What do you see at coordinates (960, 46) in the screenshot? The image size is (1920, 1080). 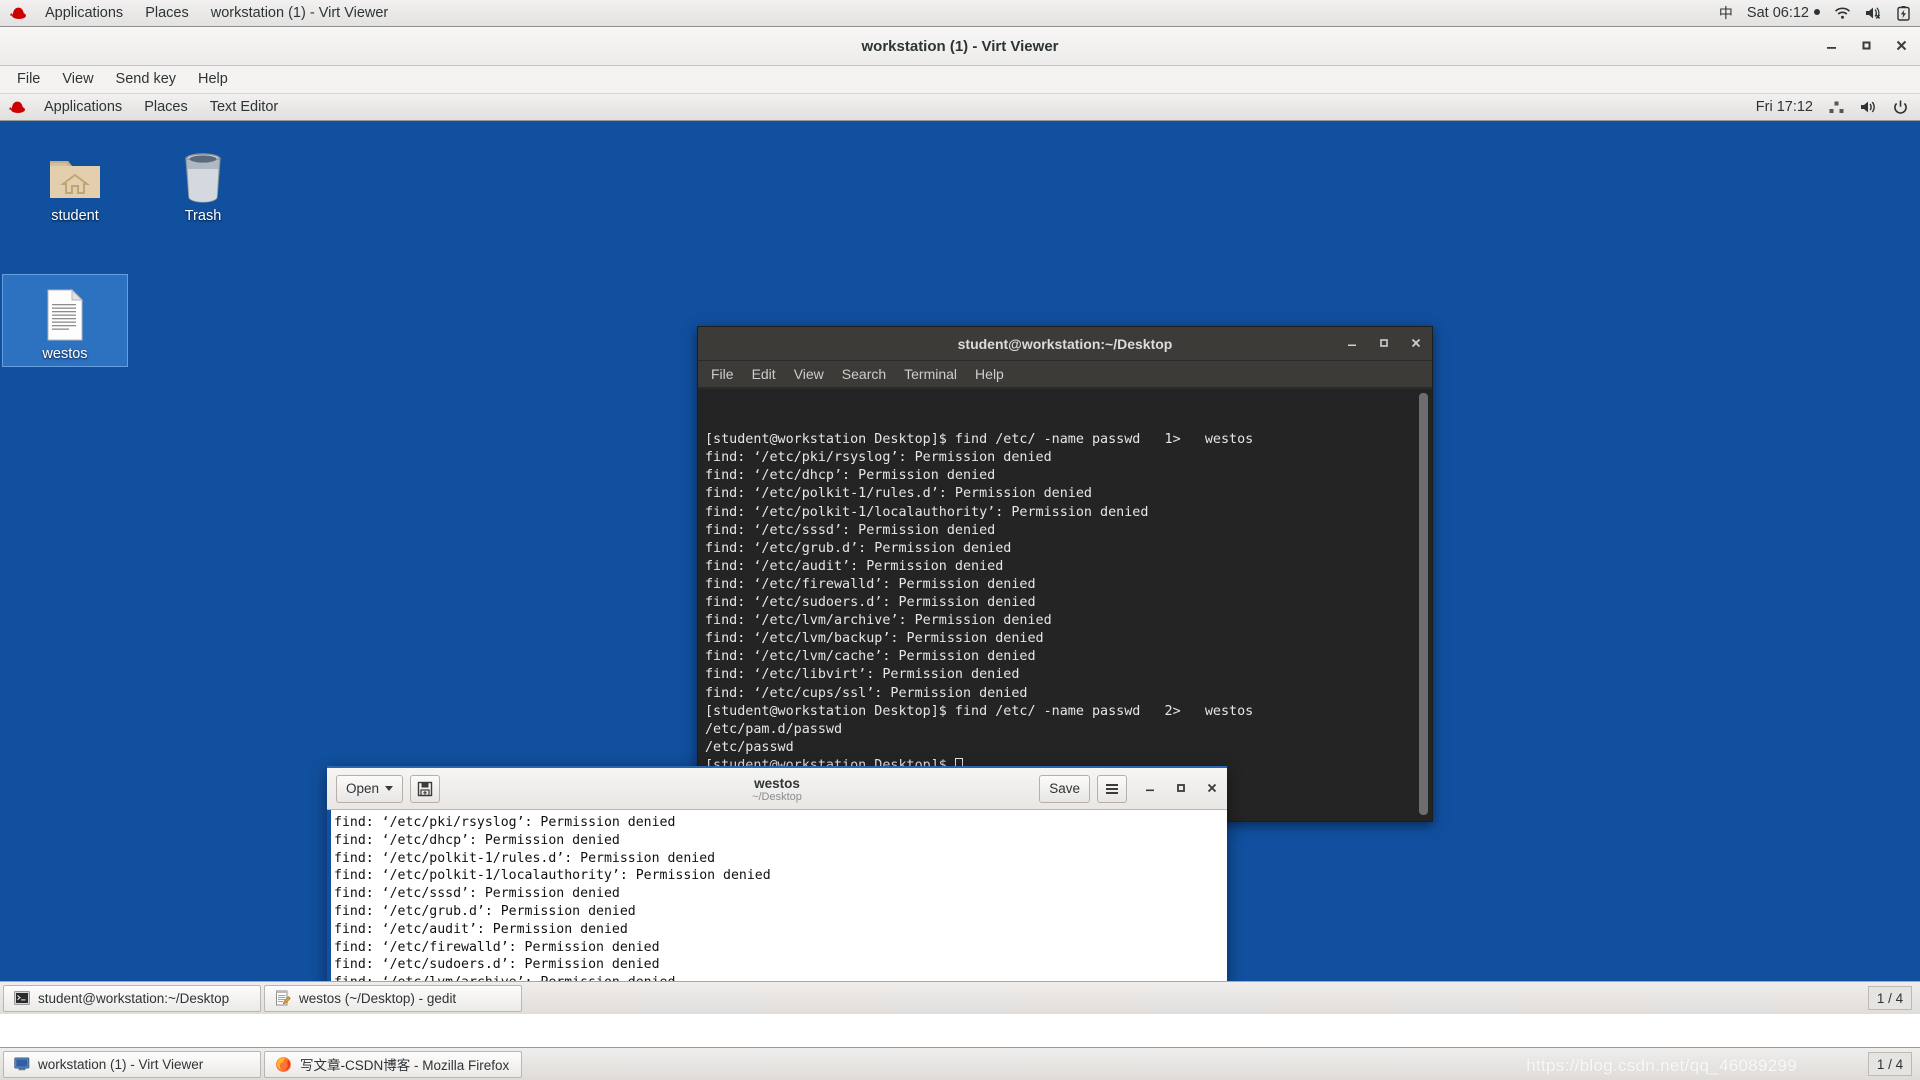 I see `virt-viewer-titlebar: workstation (1) - Virt Viewer` at bounding box center [960, 46].